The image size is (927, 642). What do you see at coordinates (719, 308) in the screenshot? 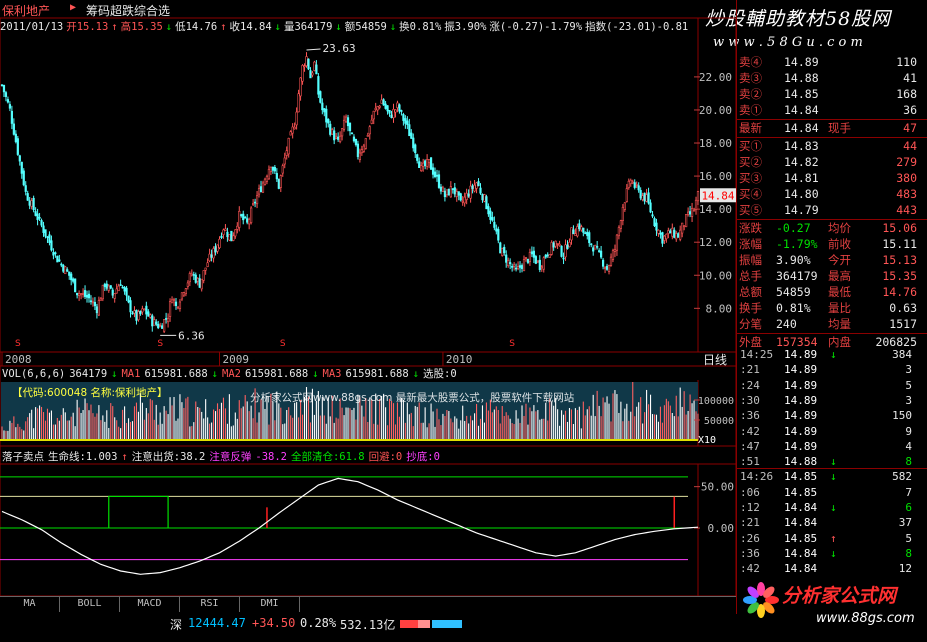
I see `price-tick-label-7: 8.00` at bounding box center [719, 308].